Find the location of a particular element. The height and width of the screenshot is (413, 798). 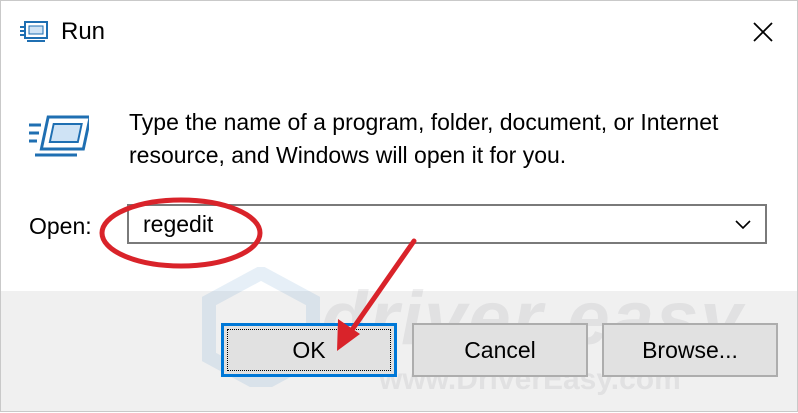

title-bar: Run is located at coordinates (399, 32).